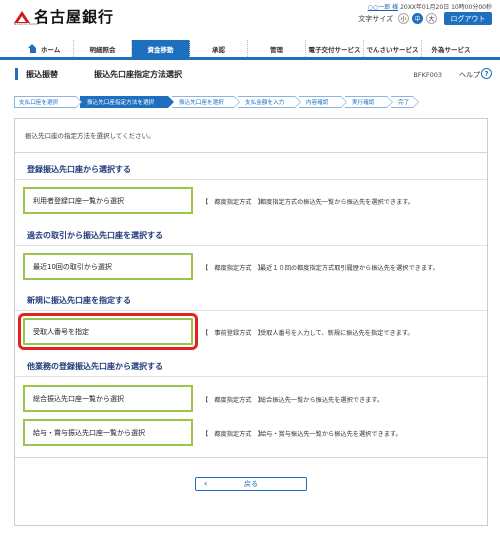  I want to click on logout-button: ログアウト, so click(468, 18).